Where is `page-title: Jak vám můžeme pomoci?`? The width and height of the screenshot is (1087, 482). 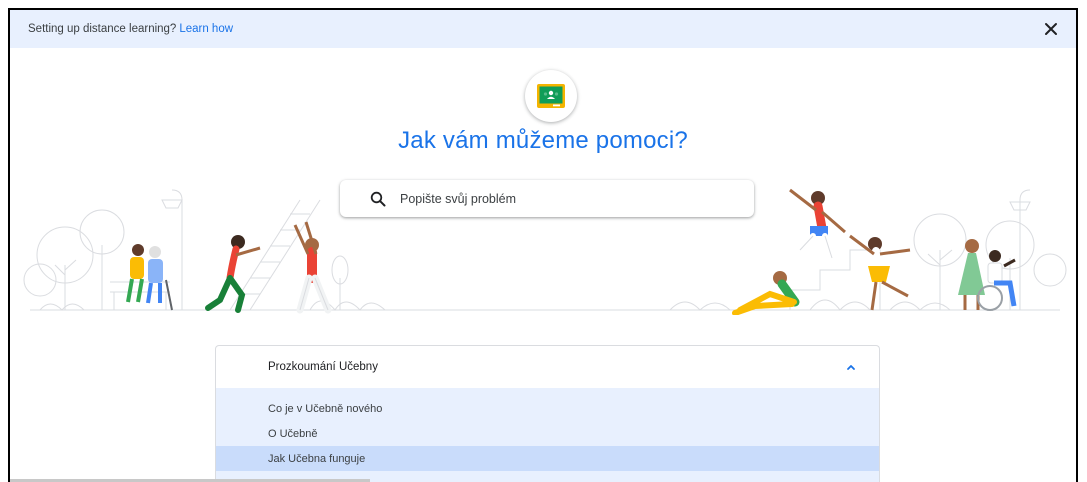 page-title: Jak vám můžeme pomoci? is located at coordinates (543, 140).